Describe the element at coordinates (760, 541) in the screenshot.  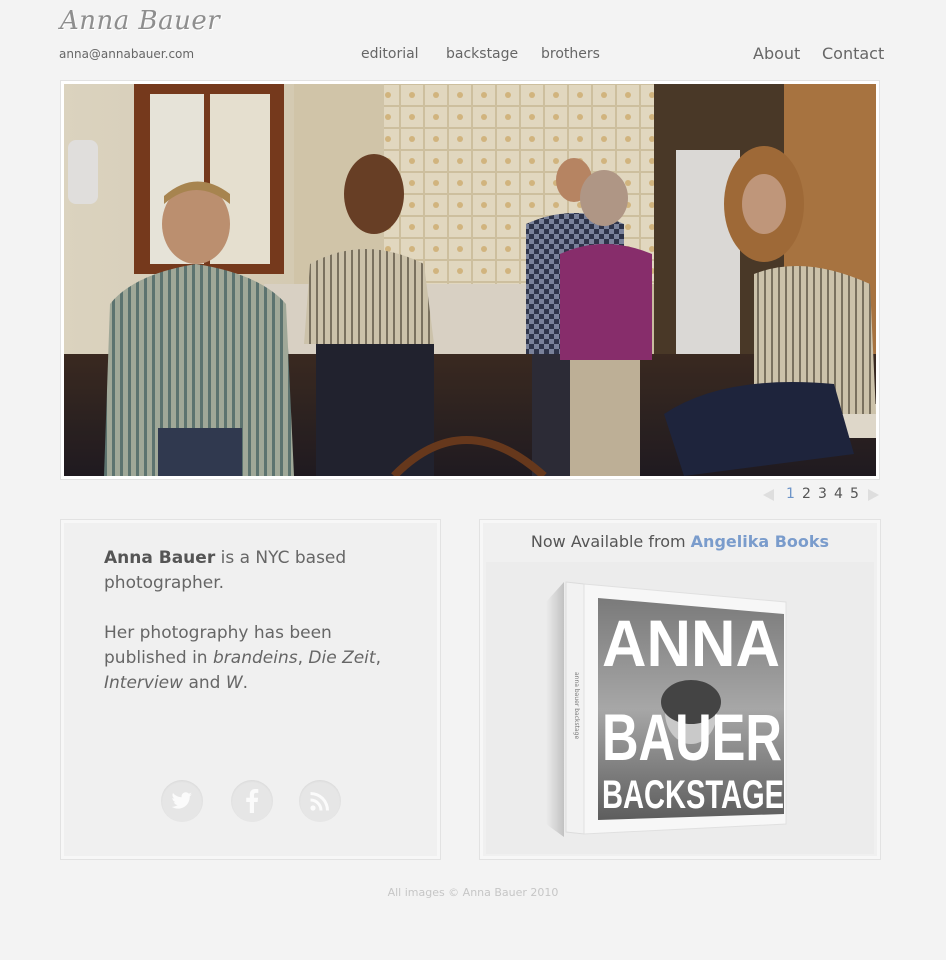
I see `angelika-books-link: Angelika Books` at that location.